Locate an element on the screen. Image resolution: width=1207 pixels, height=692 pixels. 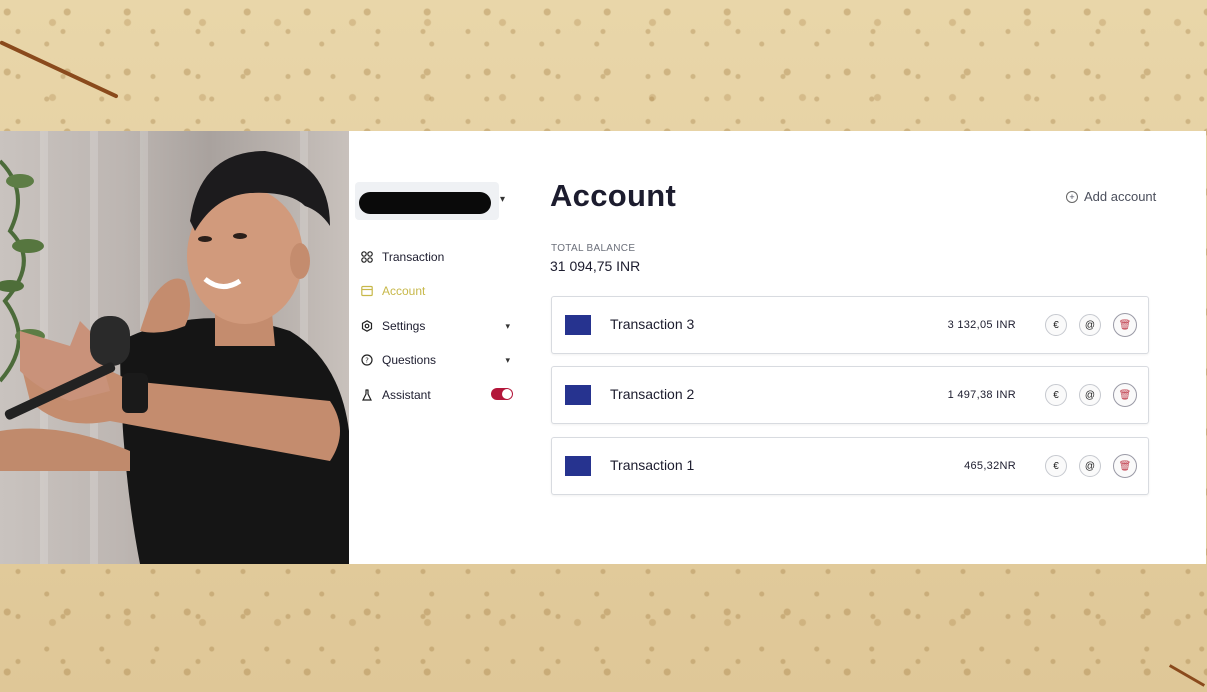
add-account-label: Add account is located at coordinates (1120, 196).